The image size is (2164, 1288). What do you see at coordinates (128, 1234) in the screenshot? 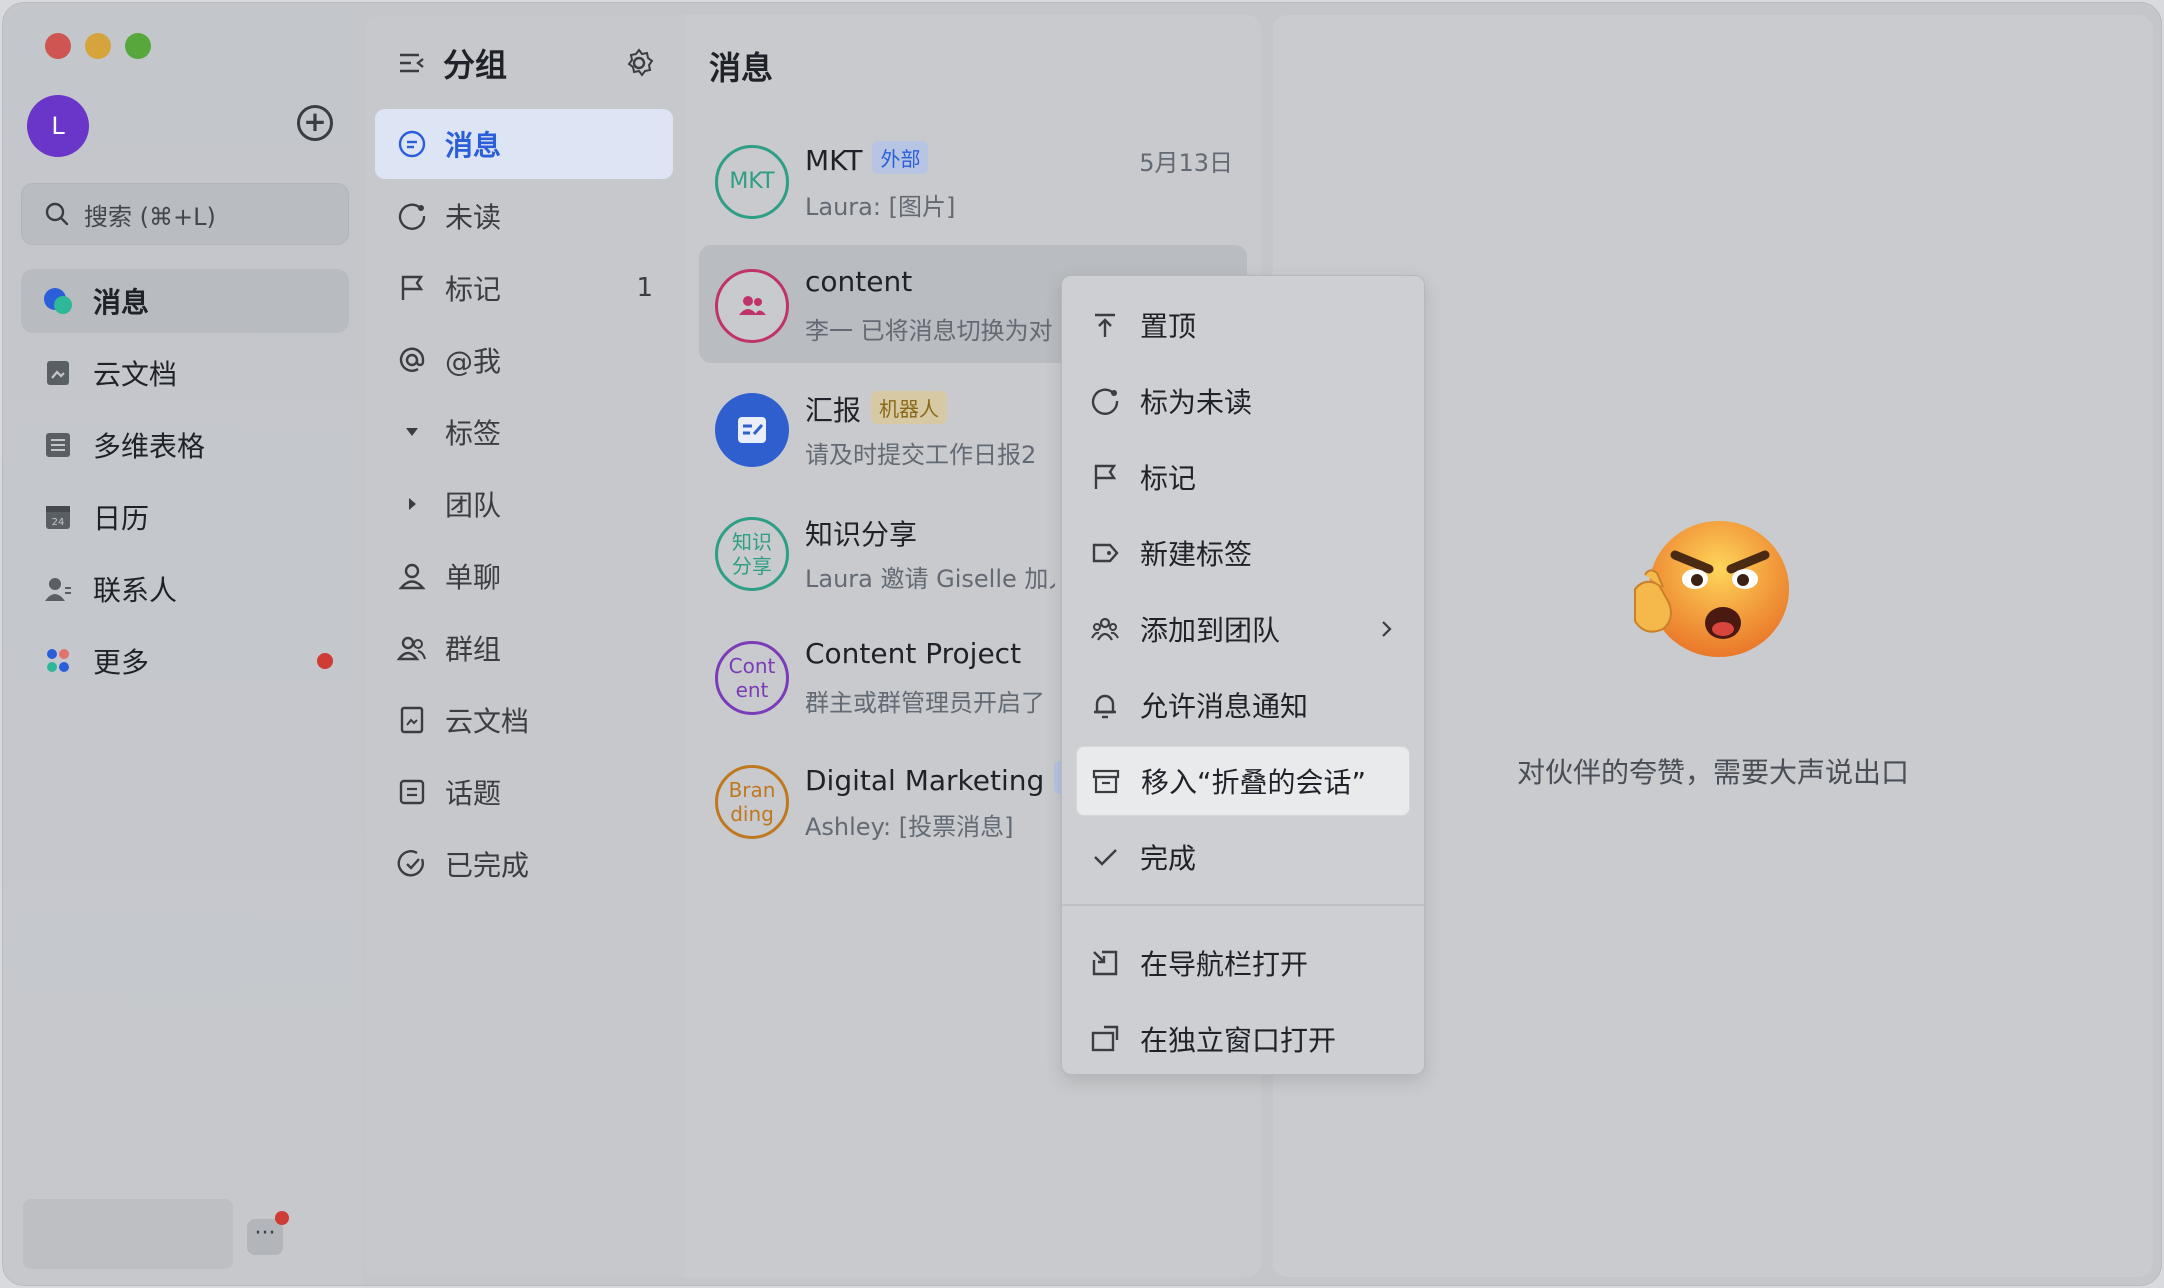
I see `status-area` at bounding box center [128, 1234].